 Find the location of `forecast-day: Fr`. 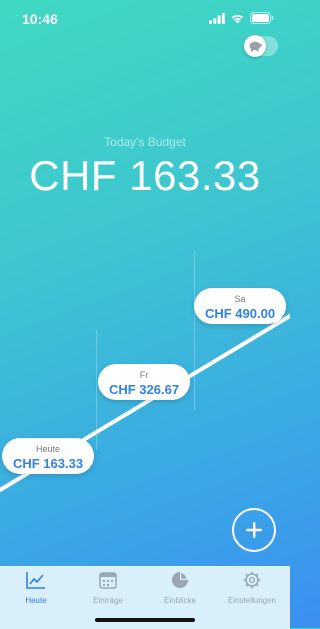

forecast-day: Fr is located at coordinates (144, 375).